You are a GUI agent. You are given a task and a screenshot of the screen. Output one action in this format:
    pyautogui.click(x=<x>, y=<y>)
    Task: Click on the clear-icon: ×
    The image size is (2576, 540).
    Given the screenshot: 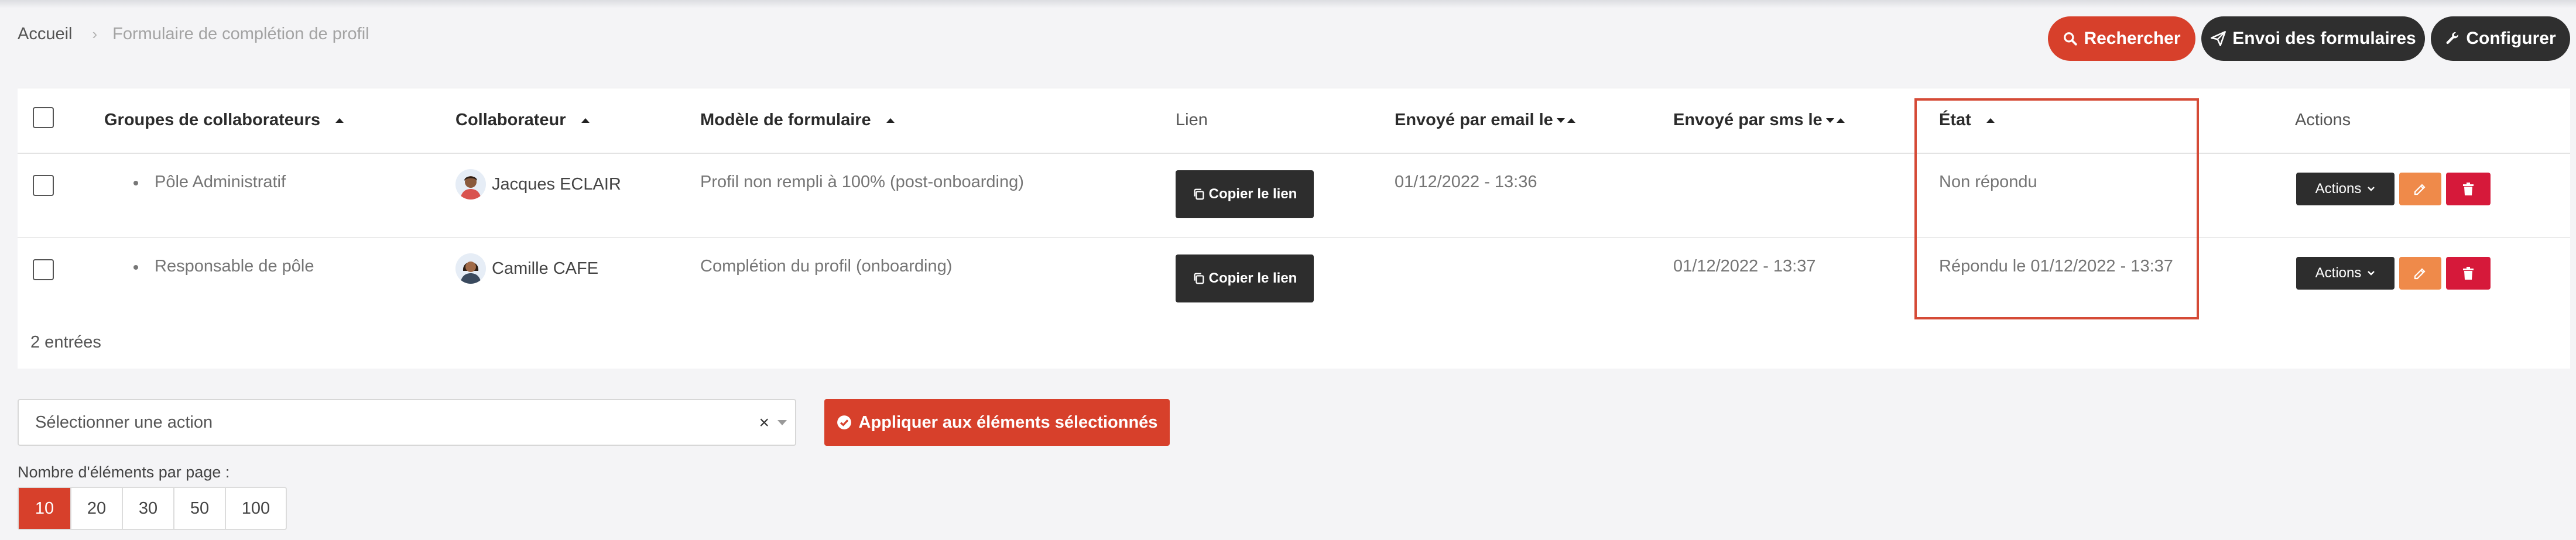 What is the action you would take?
    pyautogui.click(x=764, y=423)
    